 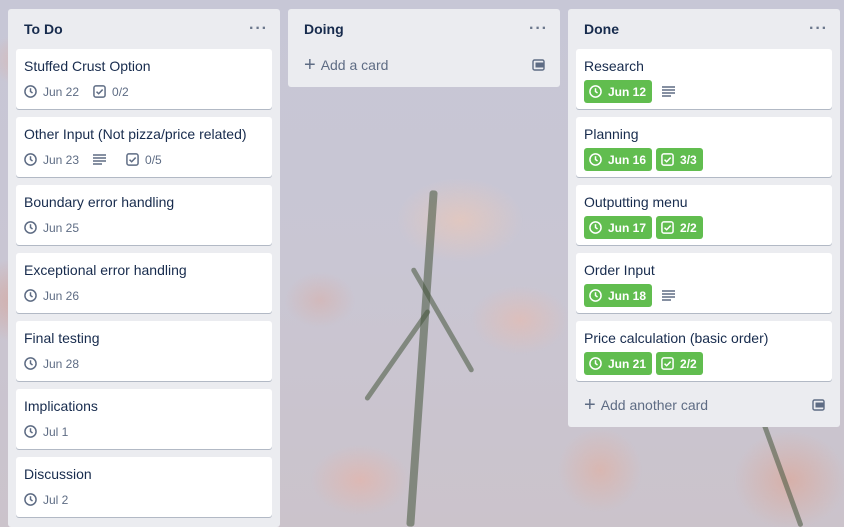 I want to click on list-header: To Do ···, so click(x=144, y=29).